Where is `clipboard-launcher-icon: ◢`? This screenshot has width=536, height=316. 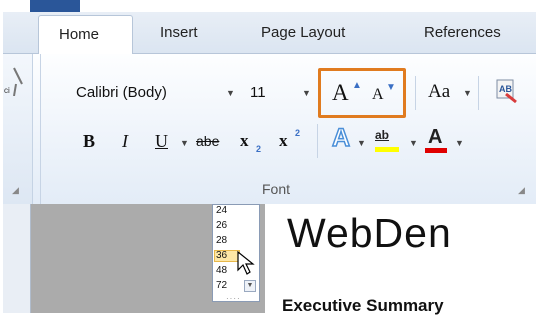
clipboard-launcher-icon: ◢ is located at coordinates (15, 190).